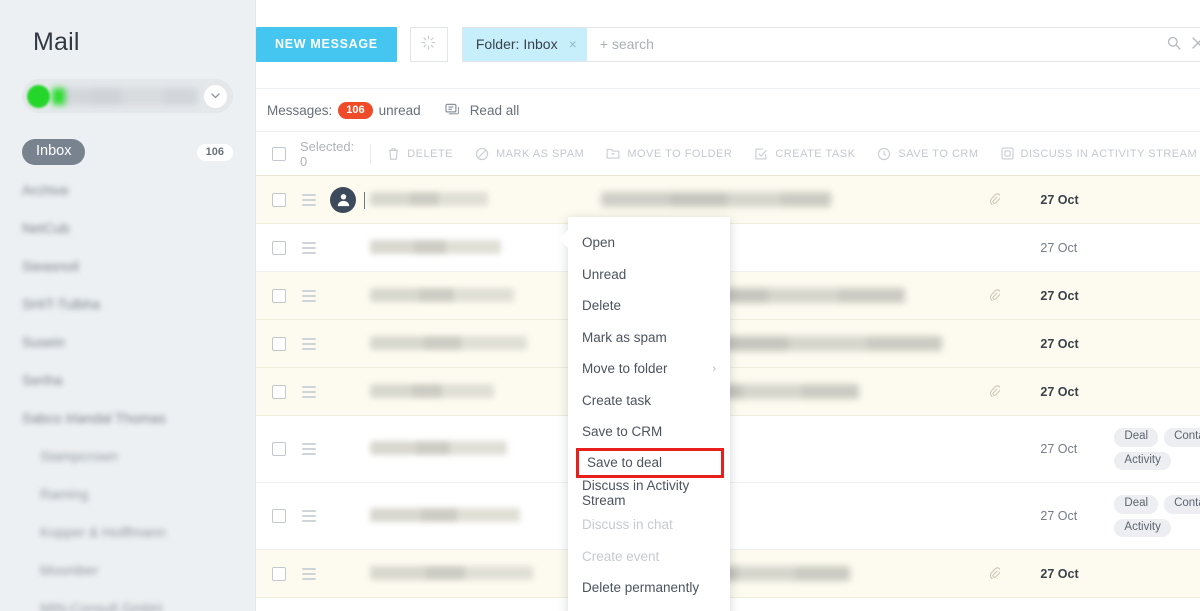  What do you see at coordinates (127, 266) in the screenshot?
I see `sidebar-item-folder: Sieasnoil` at bounding box center [127, 266].